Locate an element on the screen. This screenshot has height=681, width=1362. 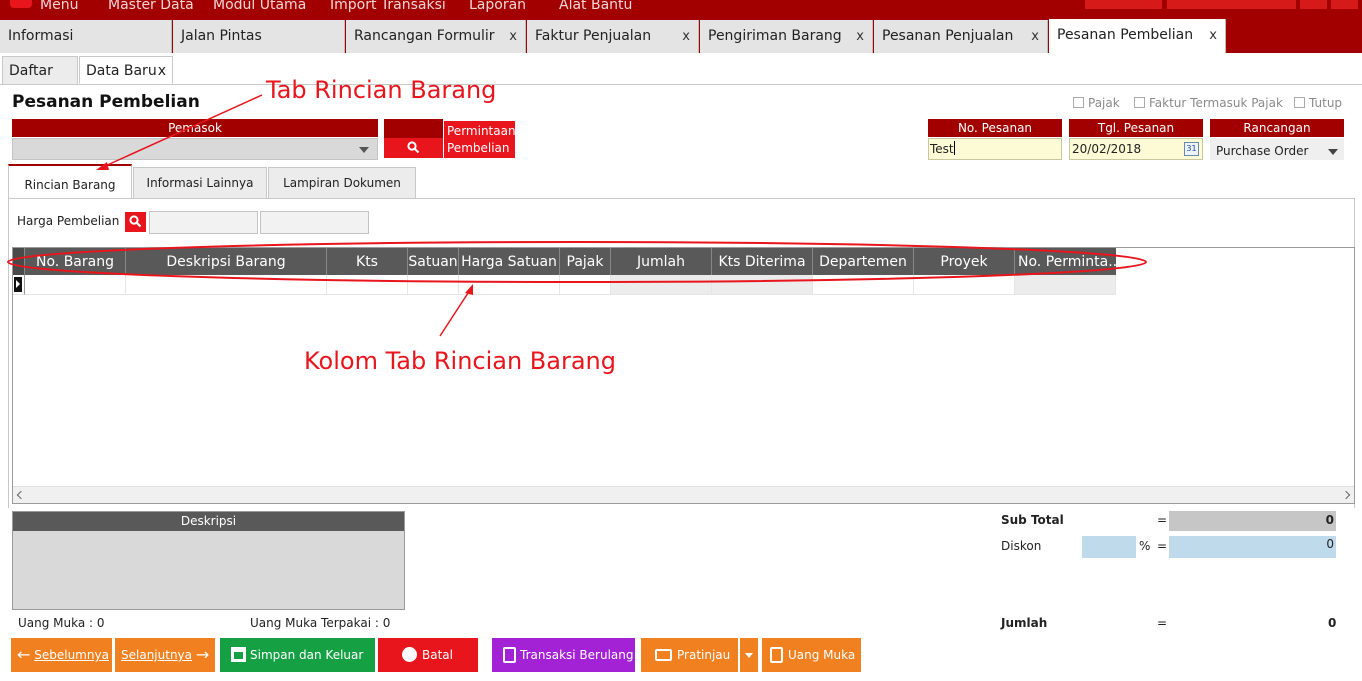
subtotal-label: Sub Total is located at coordinates (1032, 520).